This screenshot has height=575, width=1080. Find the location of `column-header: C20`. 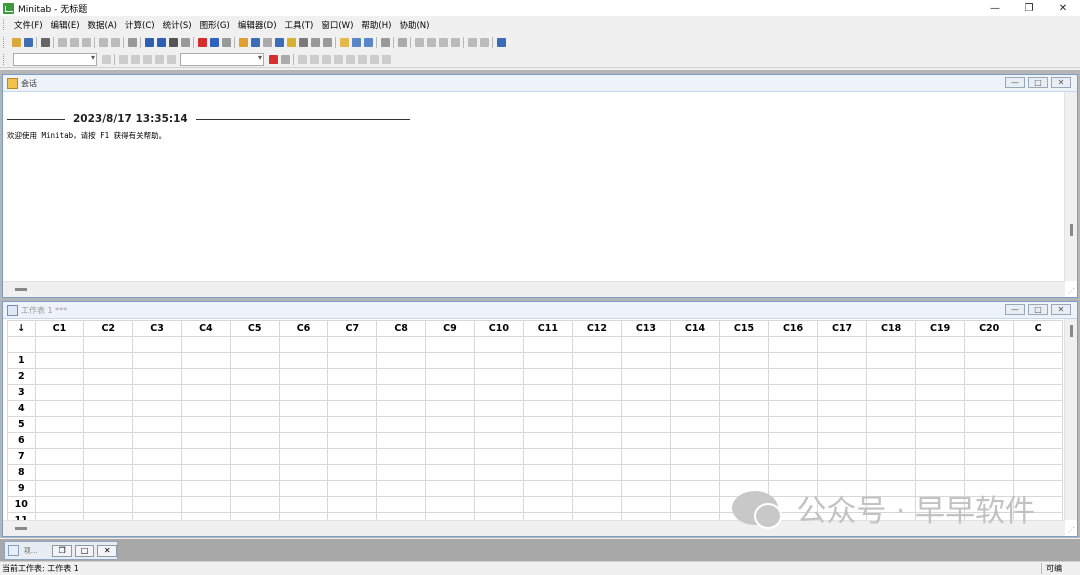

column-header: C20 is located at coordinates (989, 328).